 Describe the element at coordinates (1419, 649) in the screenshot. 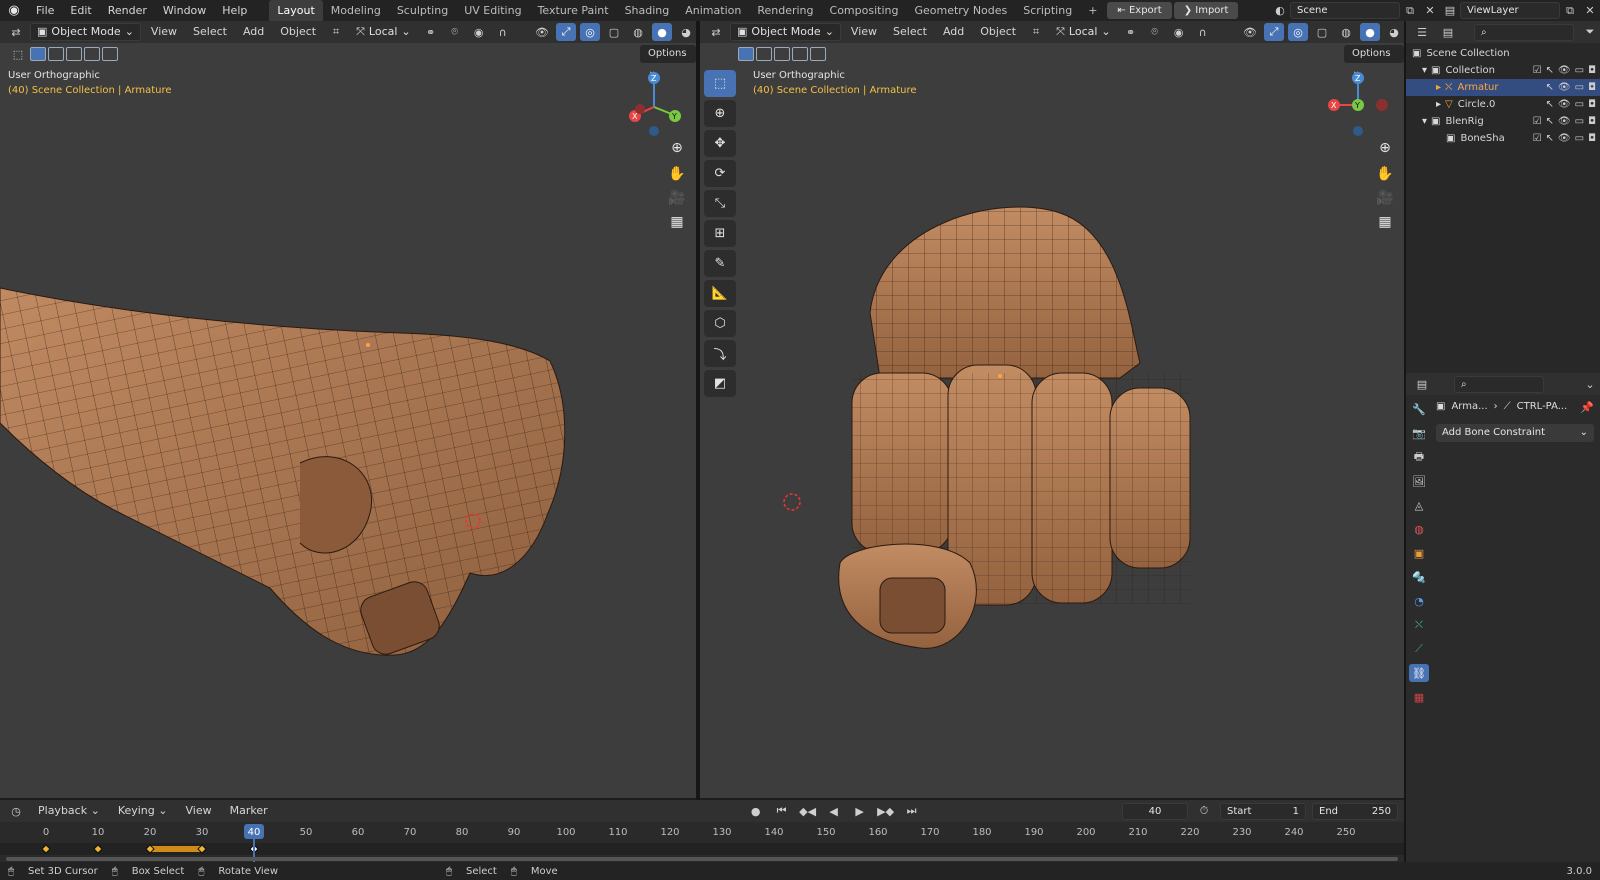

I see `bone-tab-icon: ⟋` at that location.